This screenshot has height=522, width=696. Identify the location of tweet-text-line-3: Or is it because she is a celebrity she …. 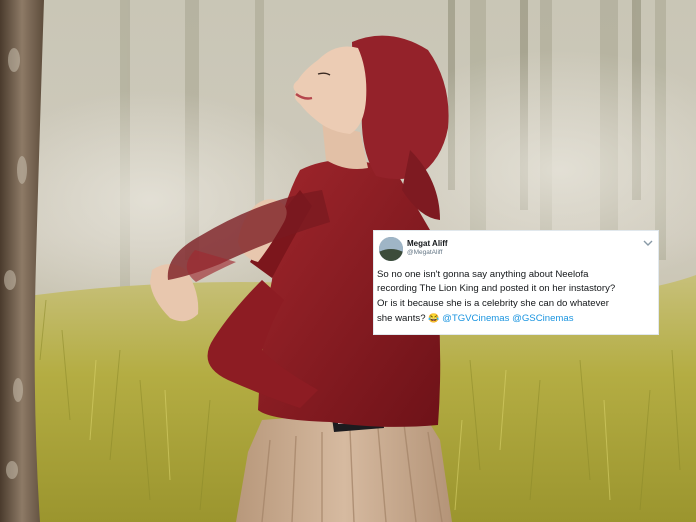
(493, 303).